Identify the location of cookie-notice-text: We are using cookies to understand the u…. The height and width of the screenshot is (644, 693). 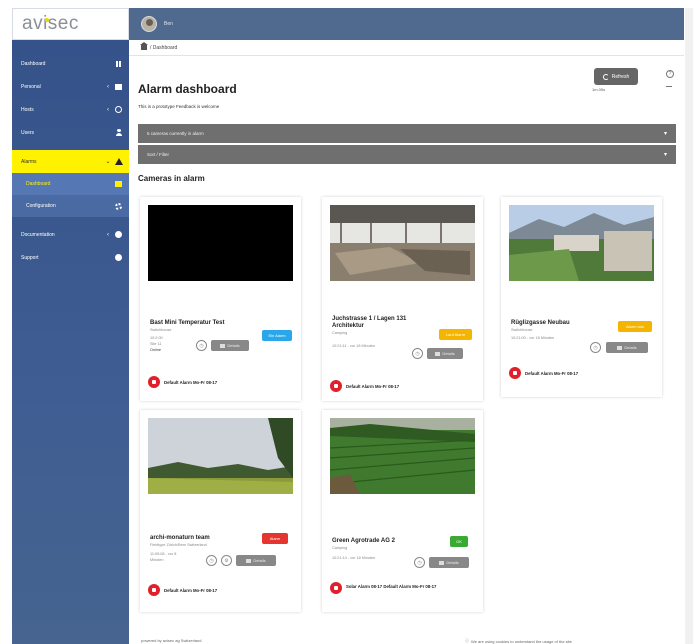
(521, 641).